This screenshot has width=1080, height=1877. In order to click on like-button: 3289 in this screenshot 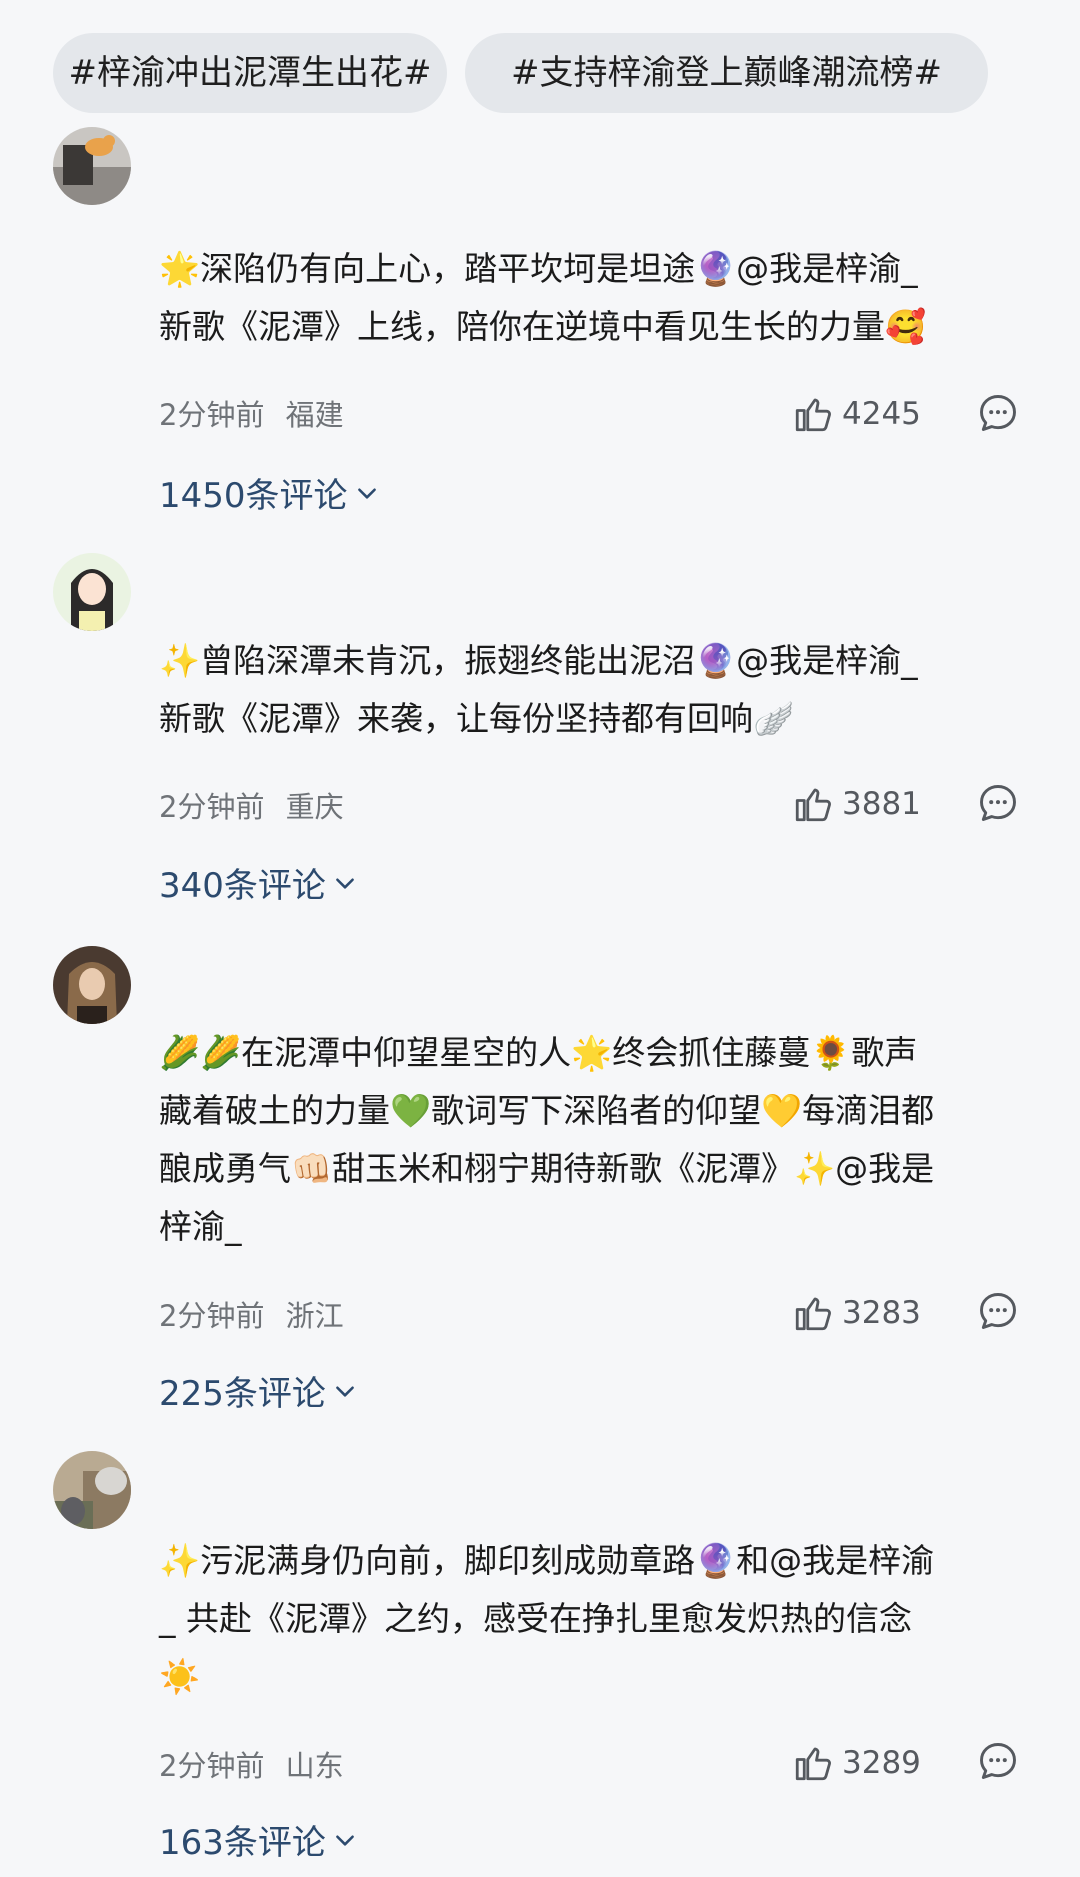, I will do `click(856, 1763)`.